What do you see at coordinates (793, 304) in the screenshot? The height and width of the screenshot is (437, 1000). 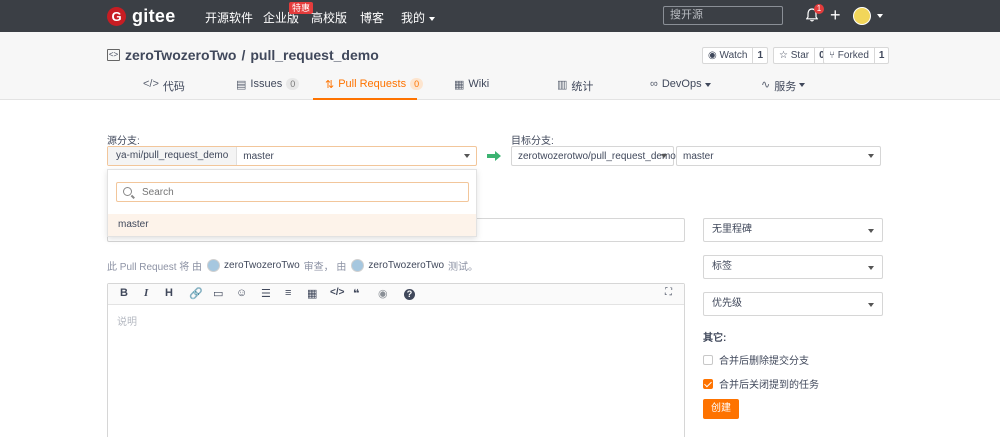 I see `priority-select: 优先级` at bounding box center [793, 304].